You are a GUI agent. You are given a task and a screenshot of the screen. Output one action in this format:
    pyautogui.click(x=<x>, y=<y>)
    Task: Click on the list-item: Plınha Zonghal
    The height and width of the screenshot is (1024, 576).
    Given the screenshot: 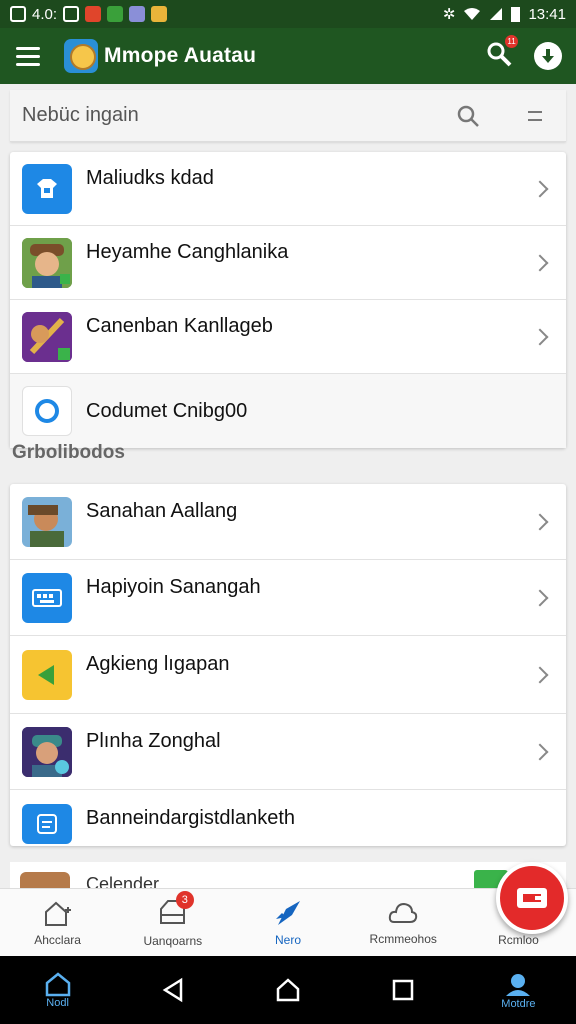 What is the action you would take?
    pyautogui.click(x=288, y=752)
    